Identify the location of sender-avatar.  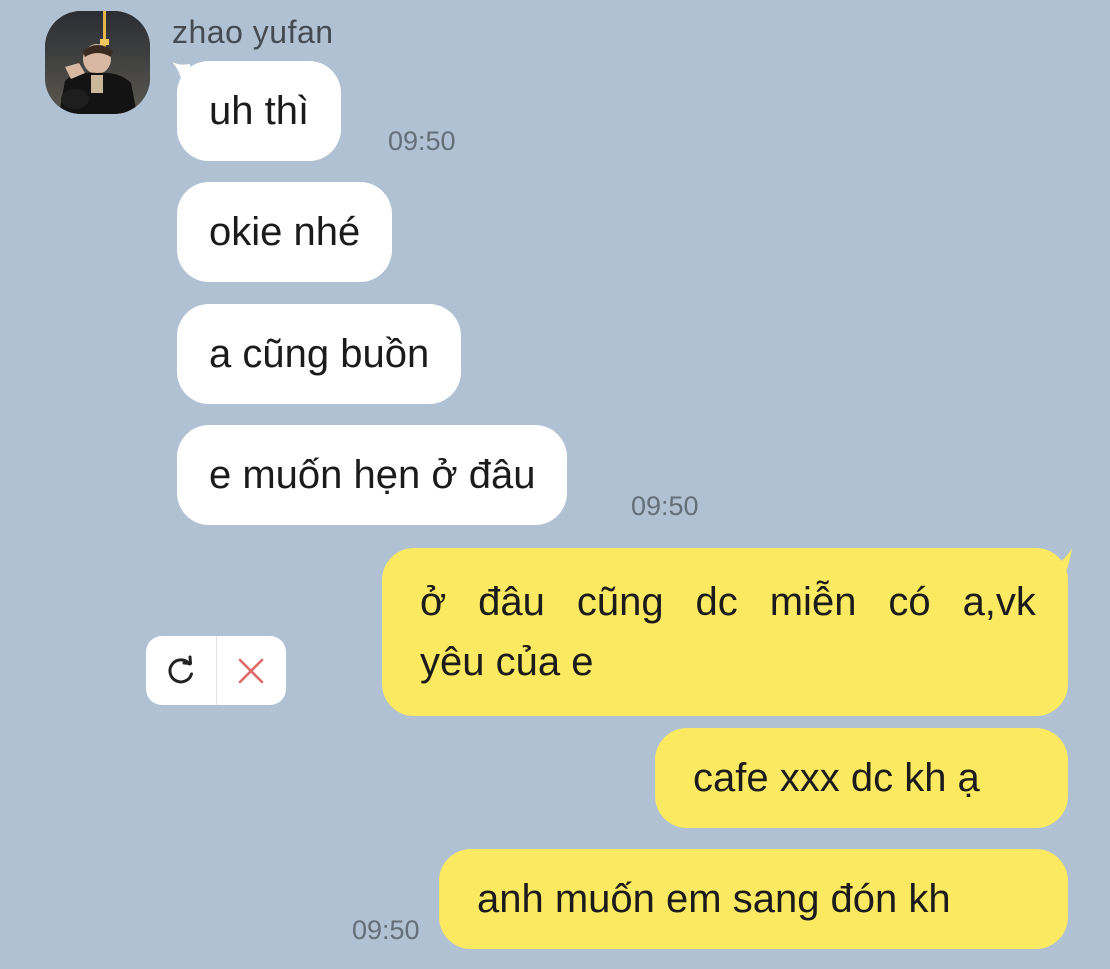
(97, 62).